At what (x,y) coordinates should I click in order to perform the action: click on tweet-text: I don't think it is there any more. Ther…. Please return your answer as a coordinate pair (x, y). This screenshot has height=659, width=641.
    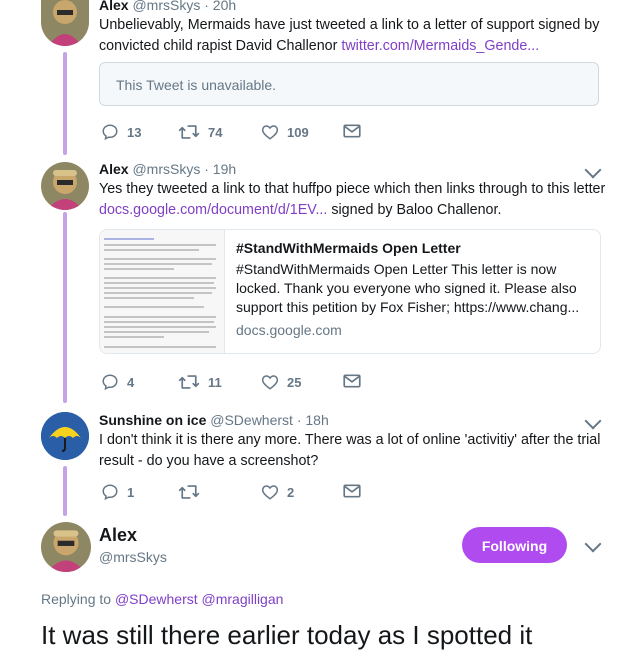
    Looking at the image, I should click on (350, 450).